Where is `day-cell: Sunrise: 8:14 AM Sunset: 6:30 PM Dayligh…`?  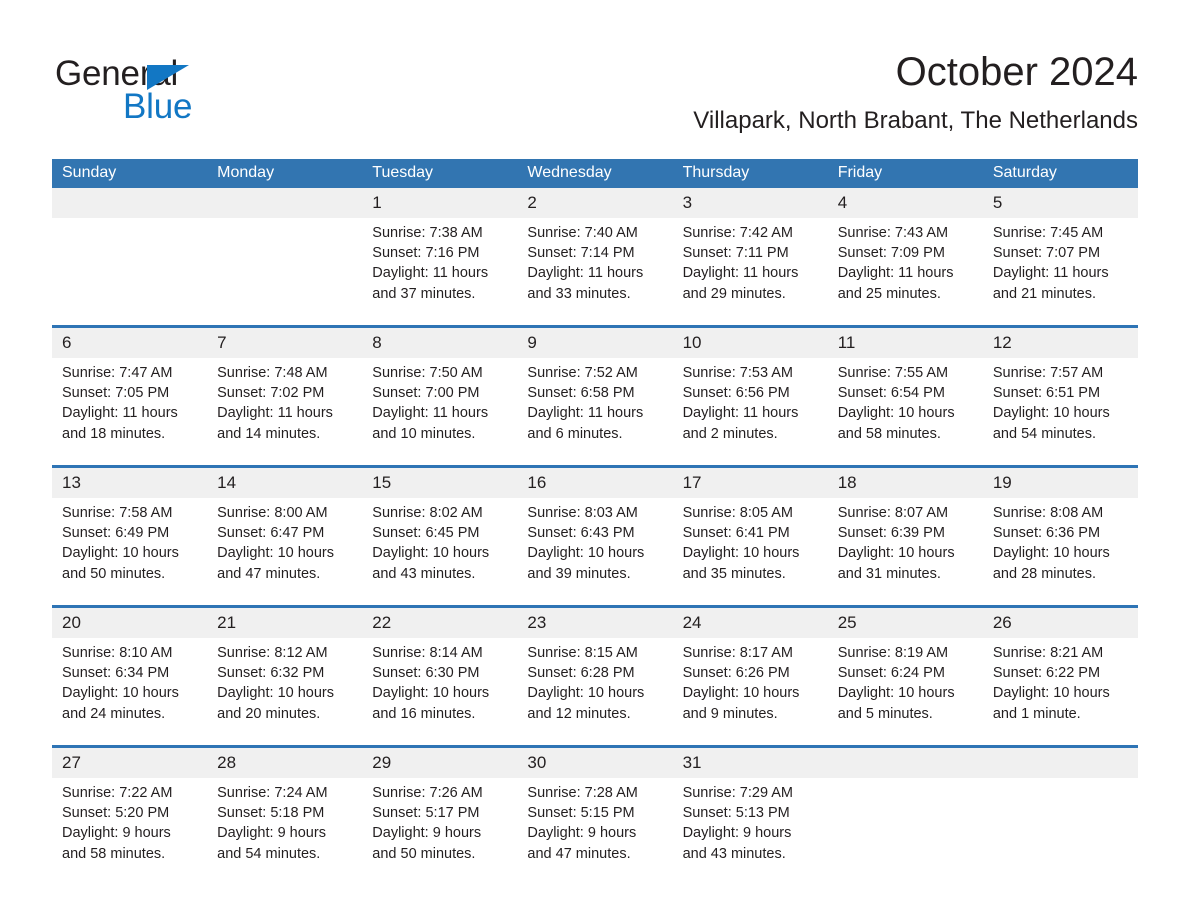 day-cell: Sunrise: 8:14 AM Sunset: 6:30 PM Dayligh… is located at coordinates (440, 691).